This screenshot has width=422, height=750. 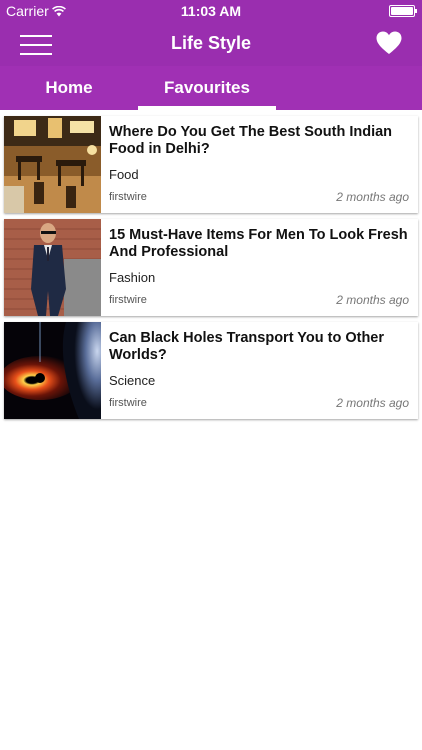 I want to click on man-in-suit-image, so click(x=52, y=267).